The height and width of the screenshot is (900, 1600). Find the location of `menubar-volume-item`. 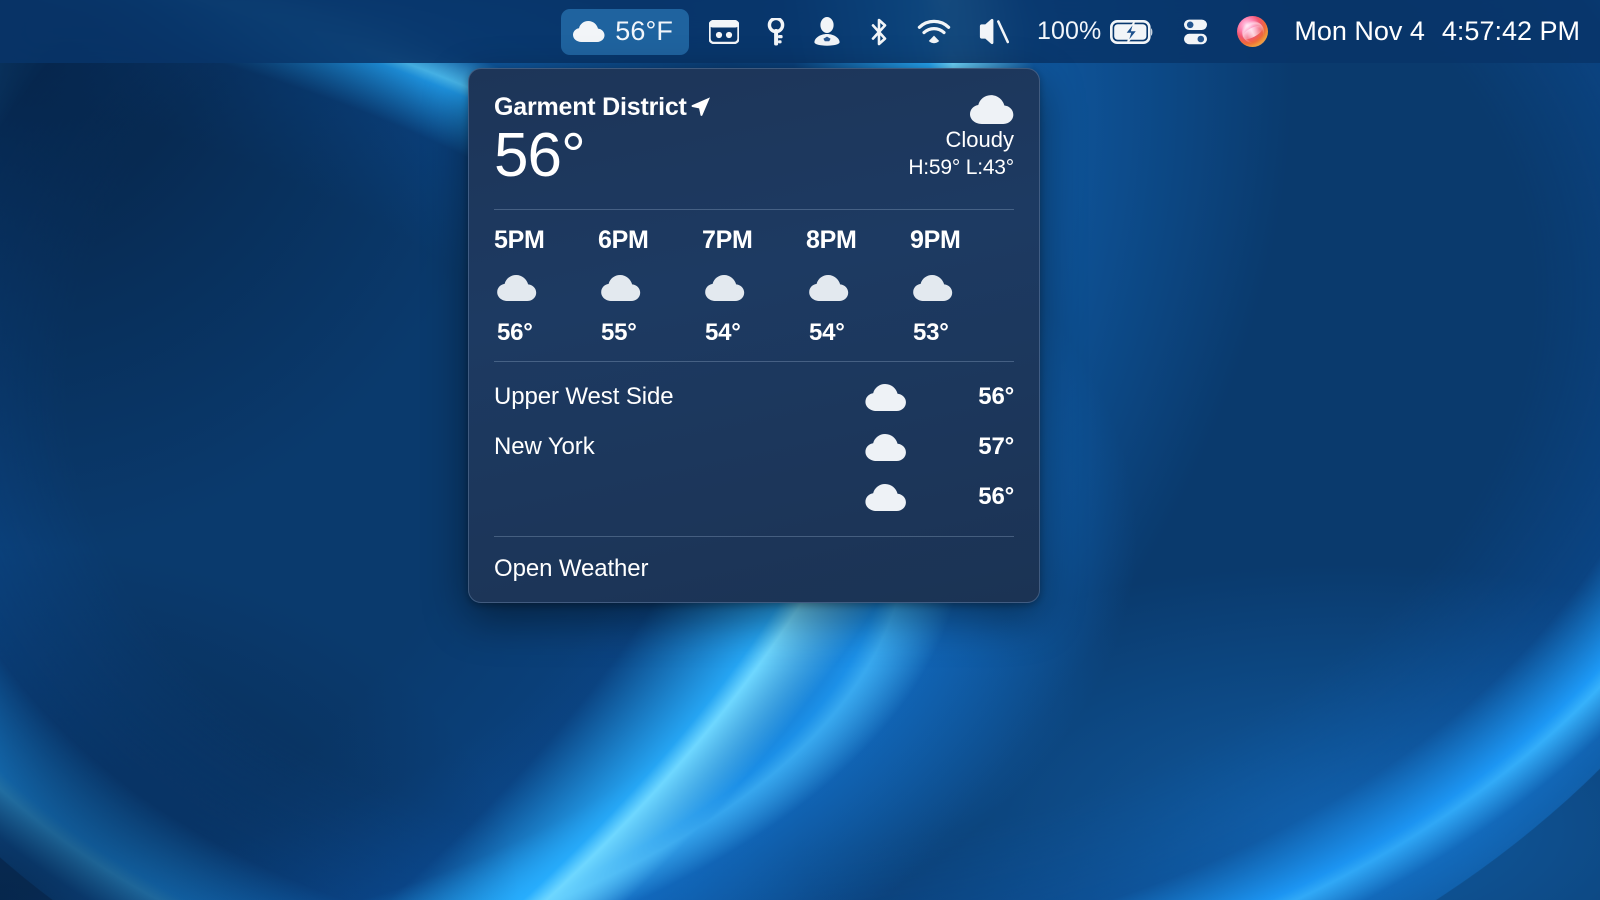

menubar-volume-item is located at coordinates (994, 32).